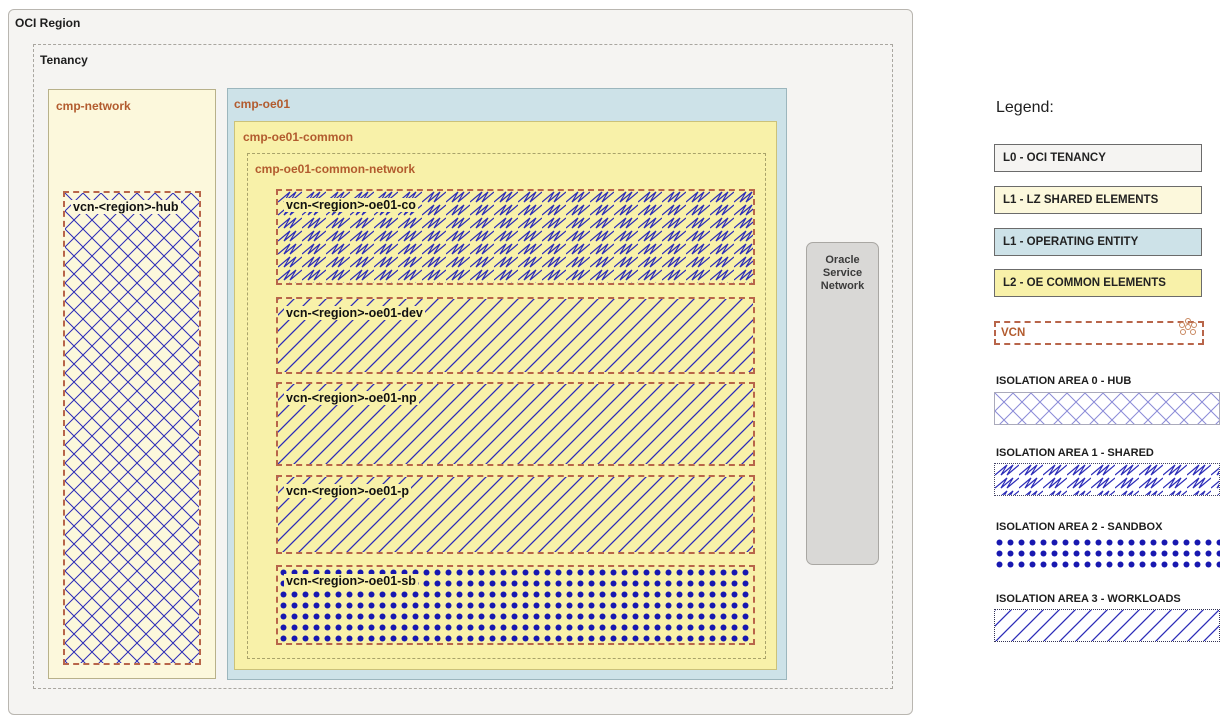 This screenshot has width=1222, height=718. I want to click on vcn-oe01-co-label: vcn-<region>-oe01-co, so click(351, 205).